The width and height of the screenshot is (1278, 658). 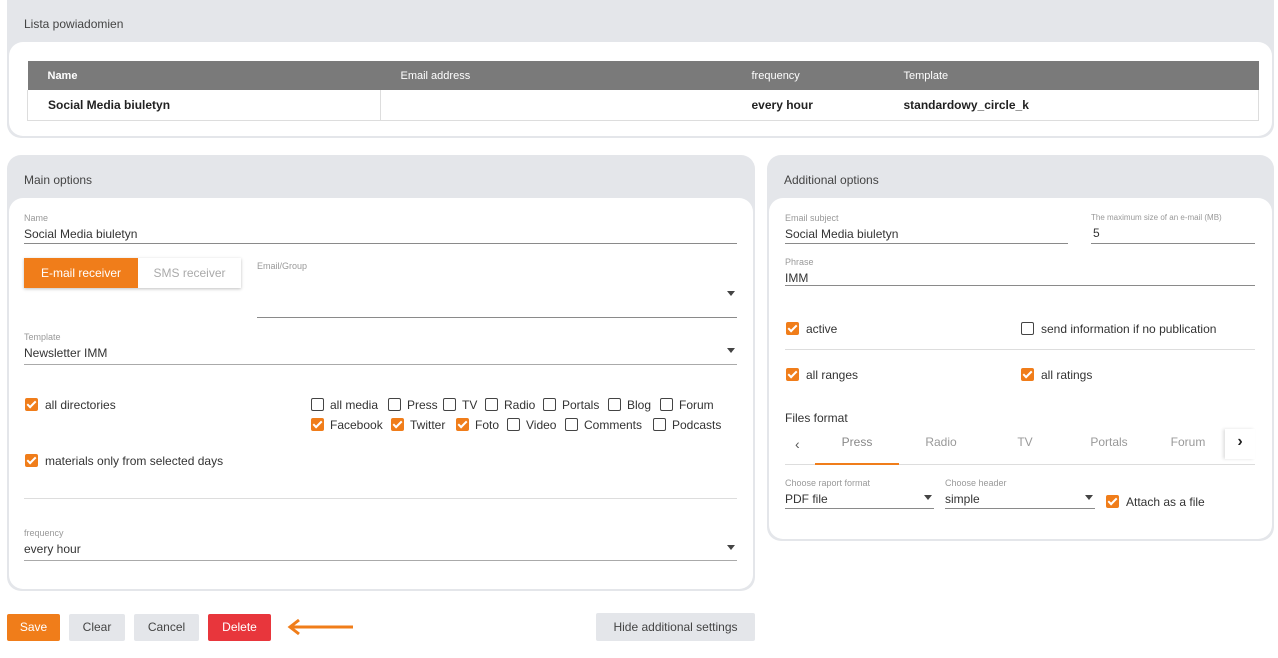 I want to click on video-checkbox, so click(x=513, y=424).